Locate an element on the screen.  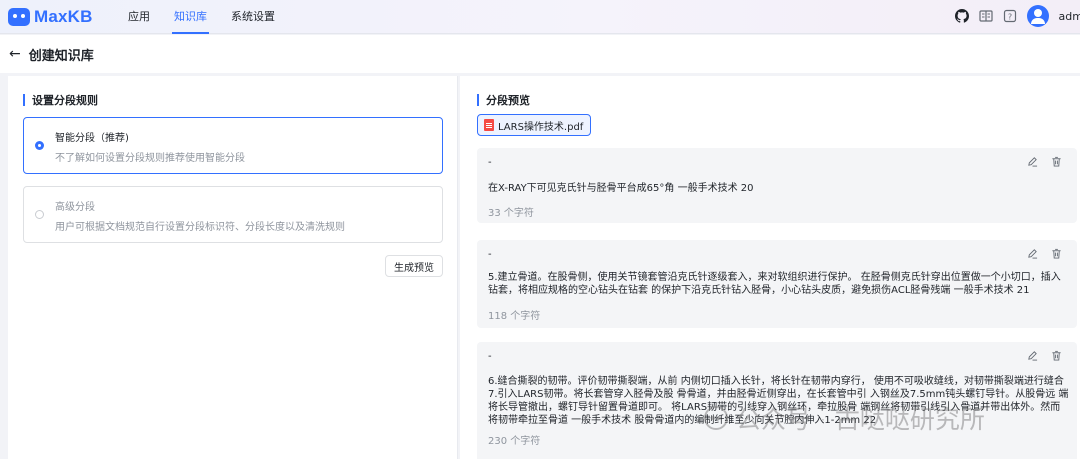
main-nav: 应用 知识库 系统设置 is located at coordinates (201, 17).